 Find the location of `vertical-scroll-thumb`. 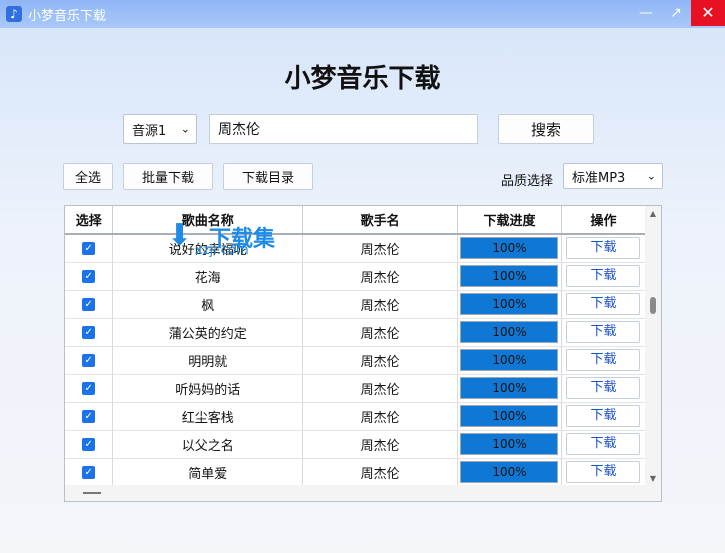

vertical-scroll-thumb is located at coordinates (653, 305).